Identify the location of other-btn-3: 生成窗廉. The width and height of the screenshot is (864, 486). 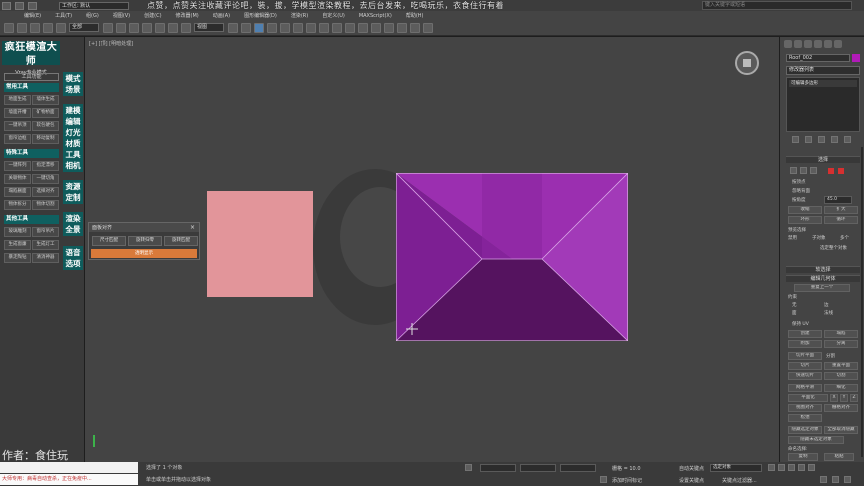
(17, 245).